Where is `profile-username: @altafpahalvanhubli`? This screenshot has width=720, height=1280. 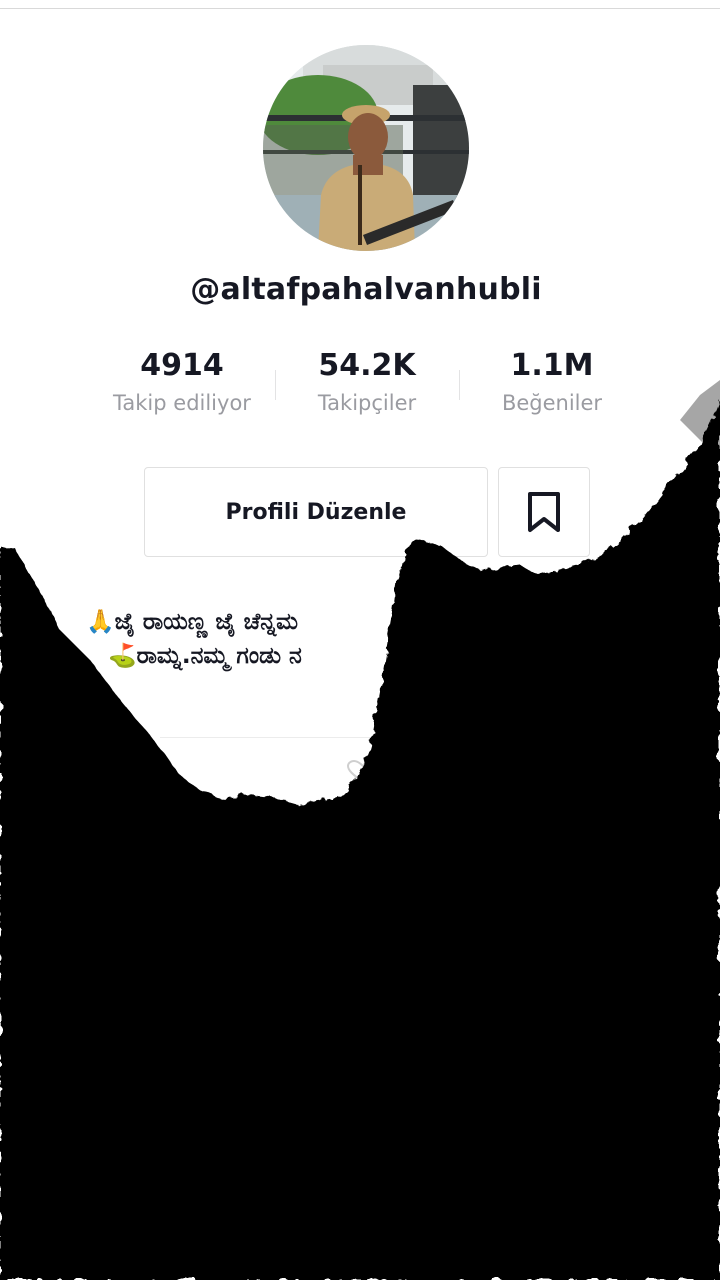 profile-username: @altafpahalvanhubli is located at coordinates (366, 289).